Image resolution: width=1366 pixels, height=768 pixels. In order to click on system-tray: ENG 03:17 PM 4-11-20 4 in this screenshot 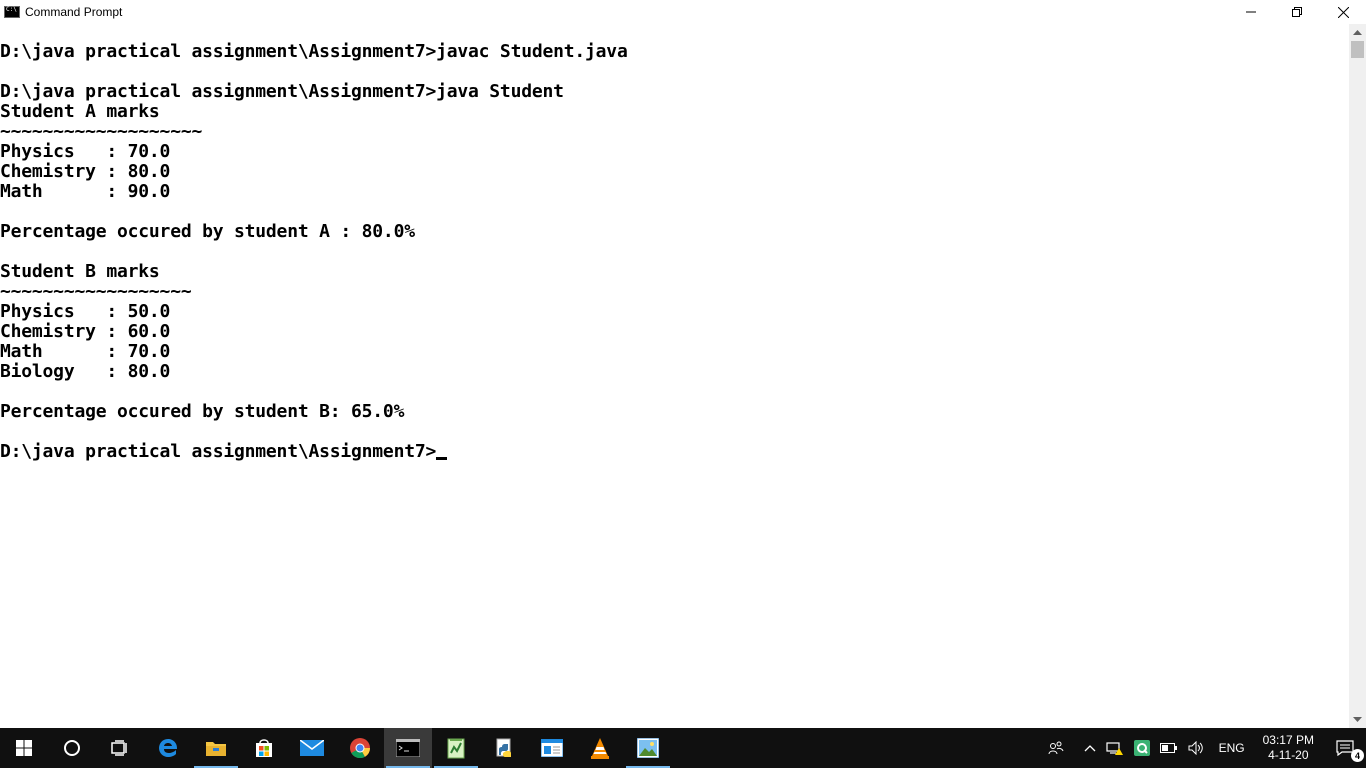, I will do `click(1204, 748)`.